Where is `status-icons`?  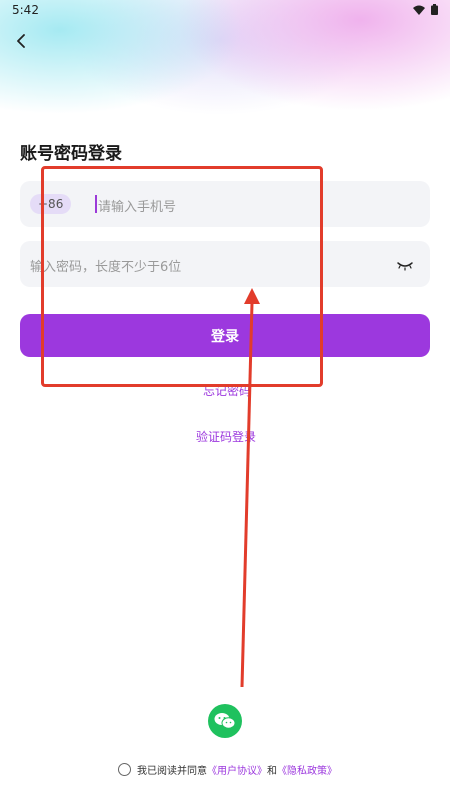 status-icons is located at coordinates (425, 9).